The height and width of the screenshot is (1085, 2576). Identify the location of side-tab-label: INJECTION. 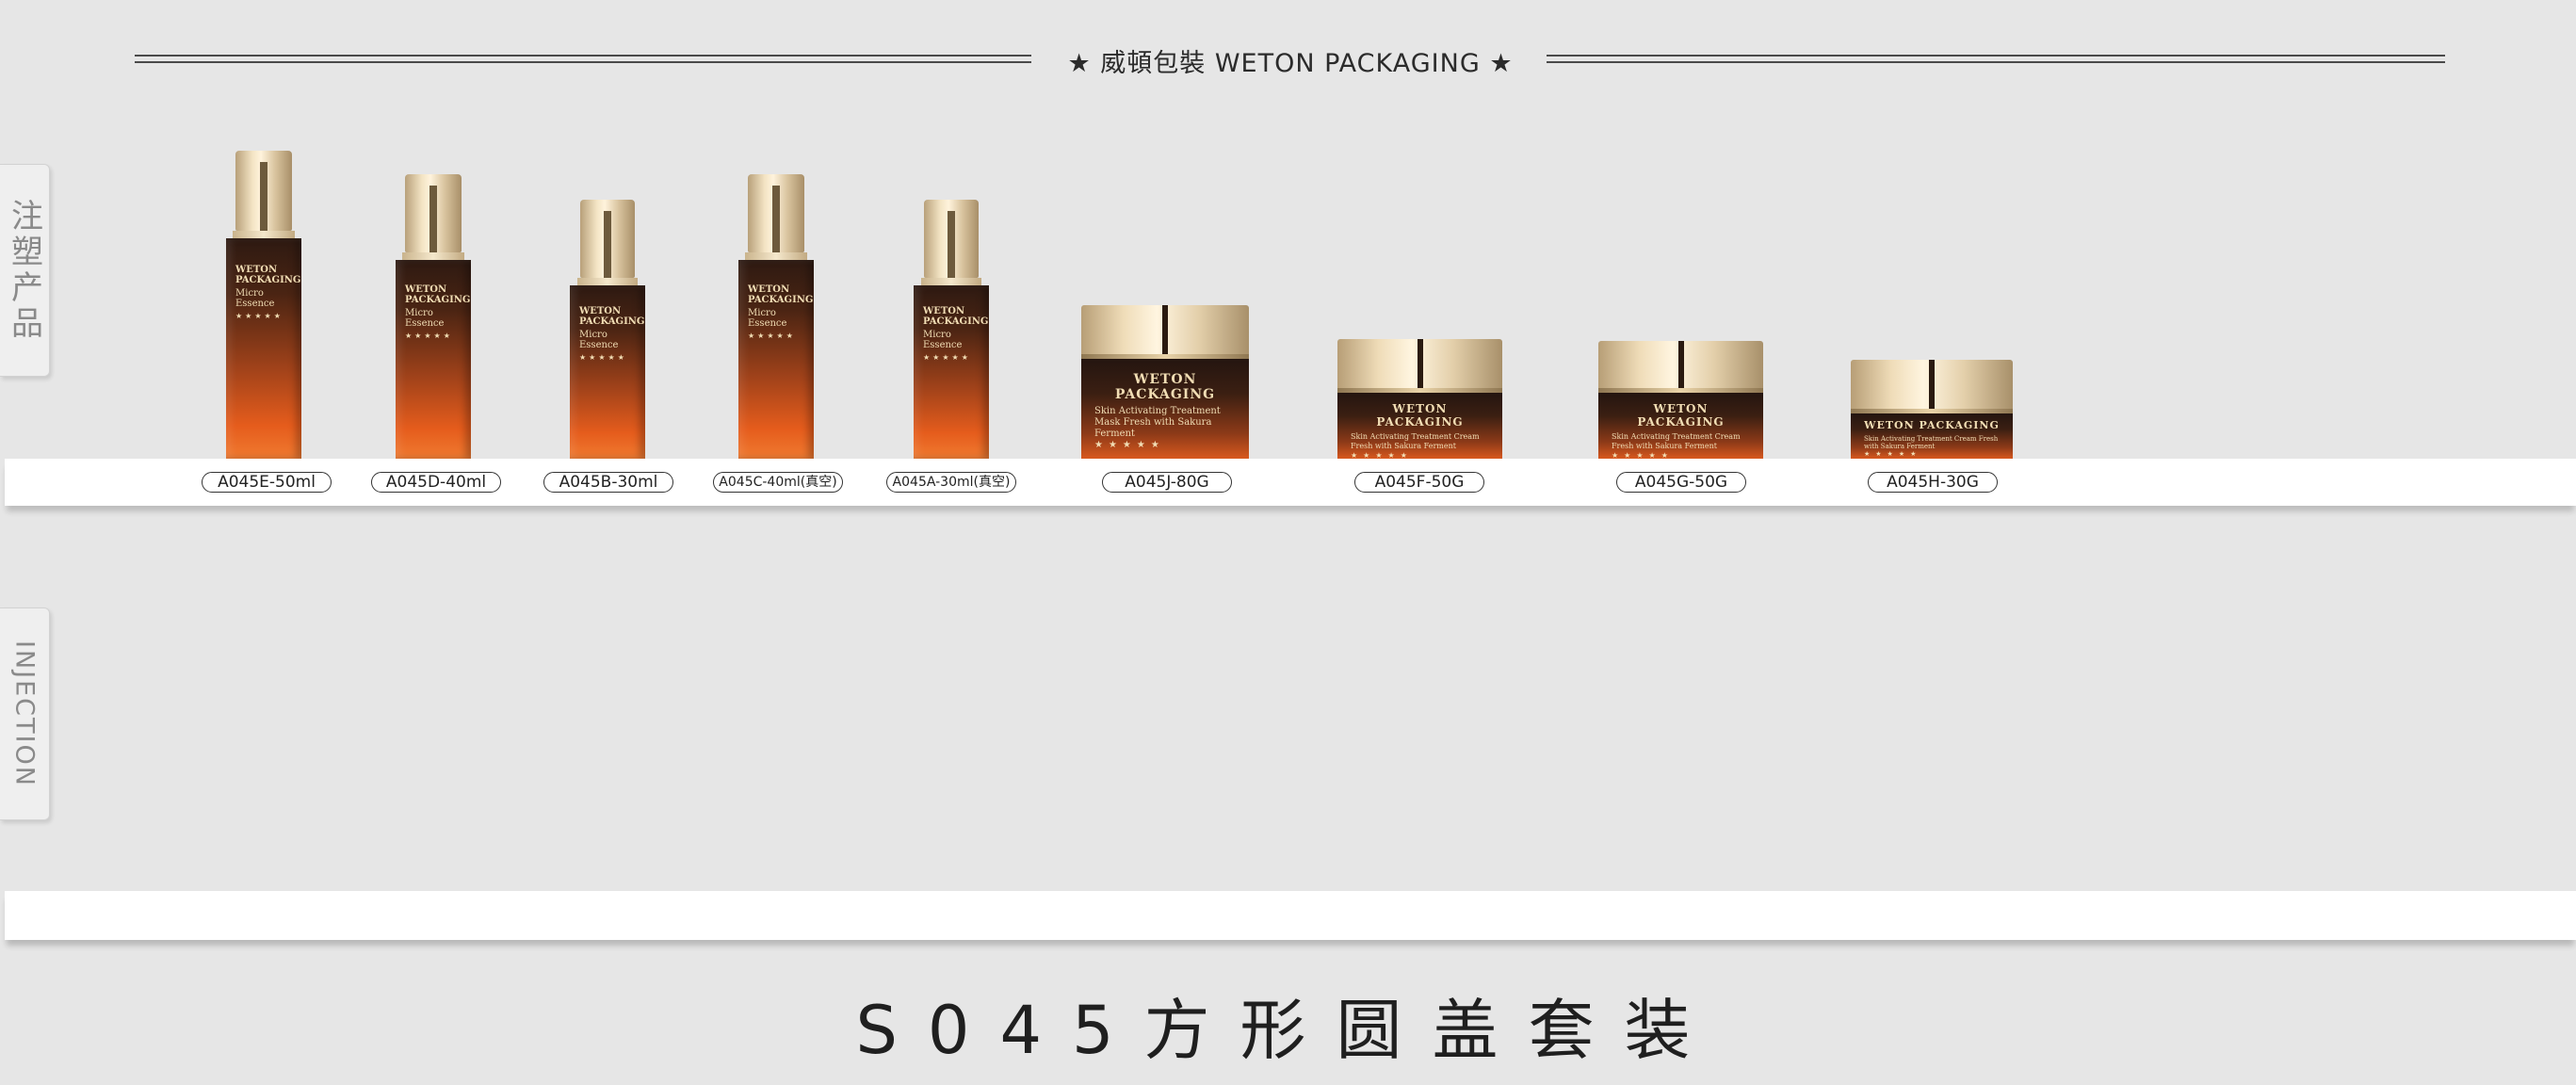
(24, 714).